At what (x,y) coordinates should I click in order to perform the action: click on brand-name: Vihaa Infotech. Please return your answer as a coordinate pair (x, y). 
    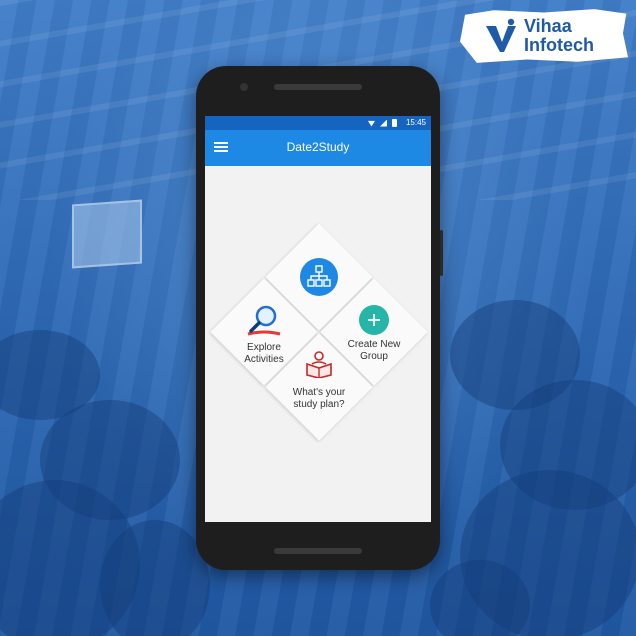
    Looking at the image, I should click on (559, 36).